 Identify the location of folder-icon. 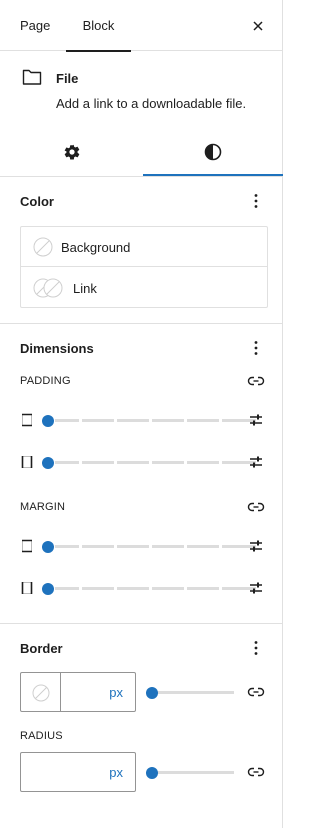
(32, 77).